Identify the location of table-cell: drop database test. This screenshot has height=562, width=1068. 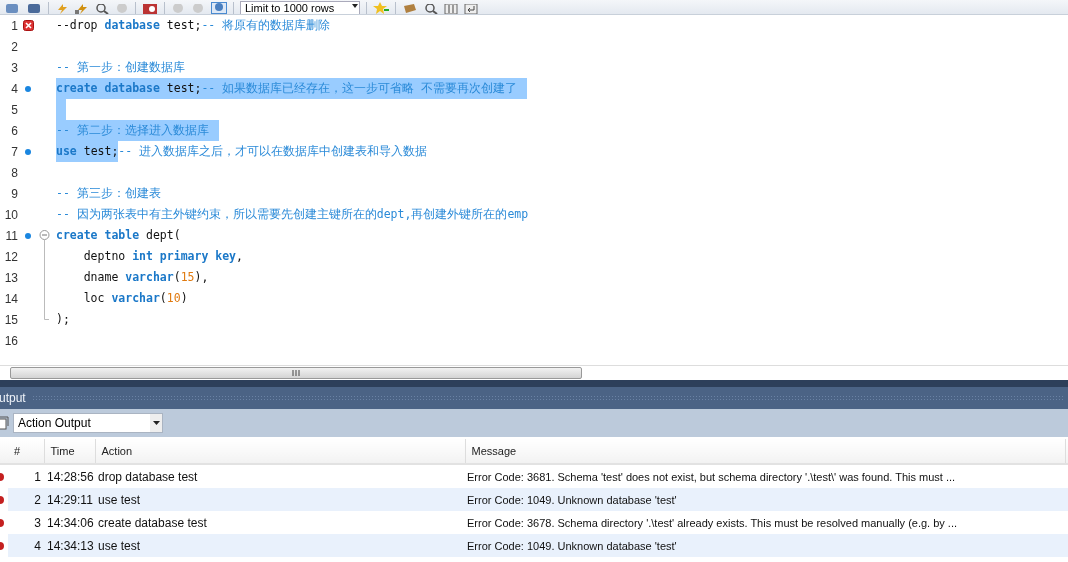
(280, 476).